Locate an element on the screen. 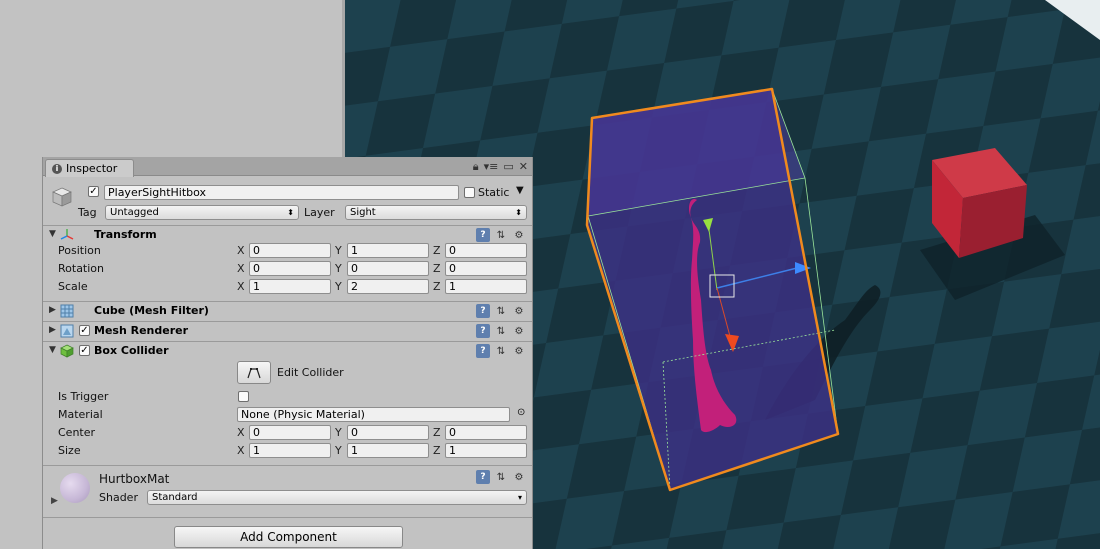 This screenshot has height=549, width=1100. tab-label: Inspector is located at coordinates (92, 168).